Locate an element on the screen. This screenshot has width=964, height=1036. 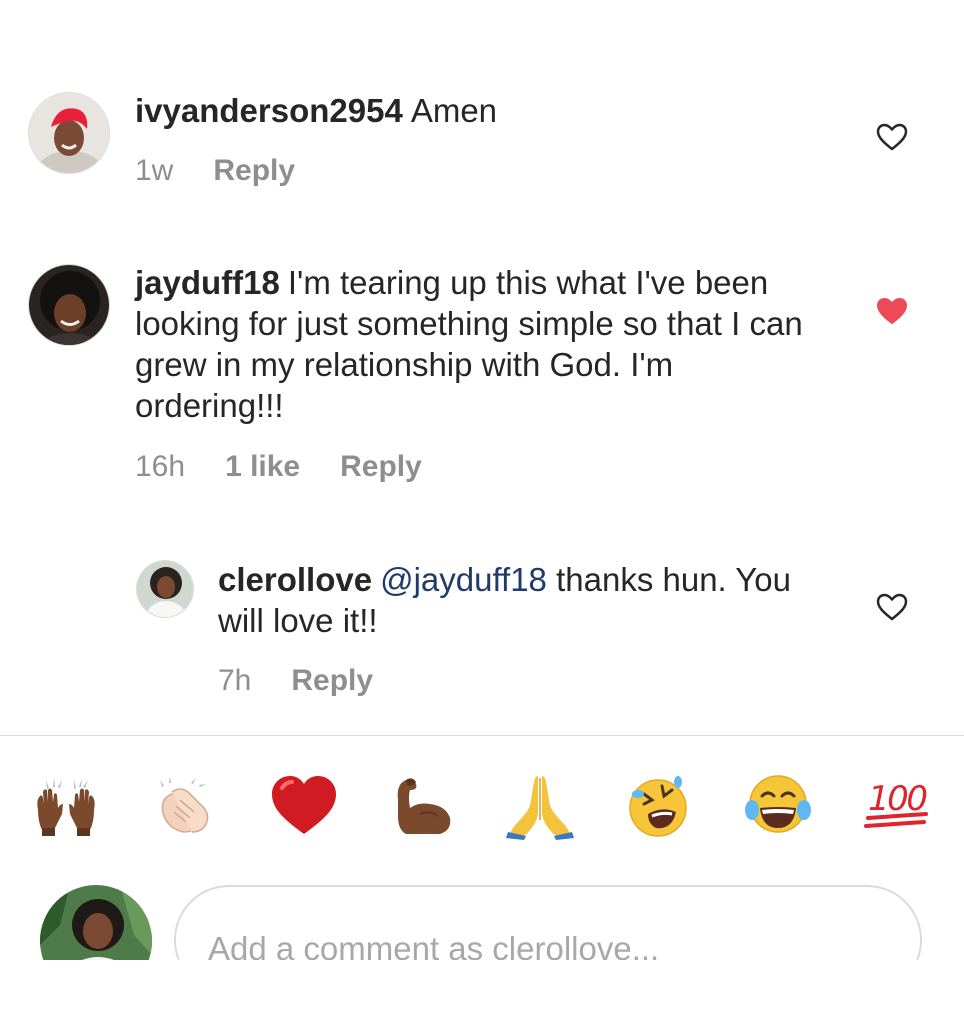
tears-of-joy-icon is located at coordinates (778, 806).